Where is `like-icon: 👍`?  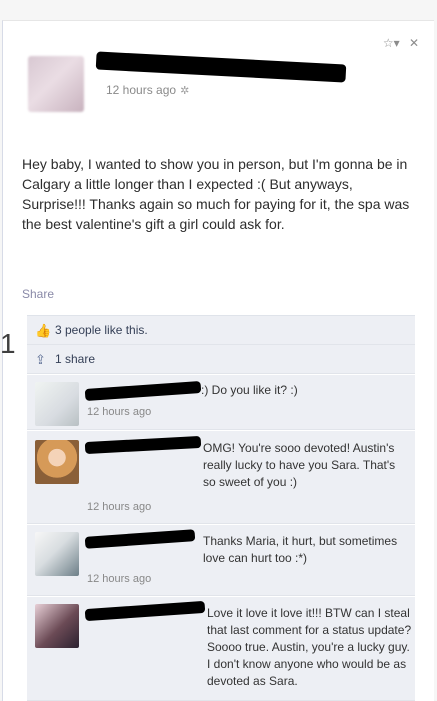
like-icon: 👍 is located at coordinates (43, 330).